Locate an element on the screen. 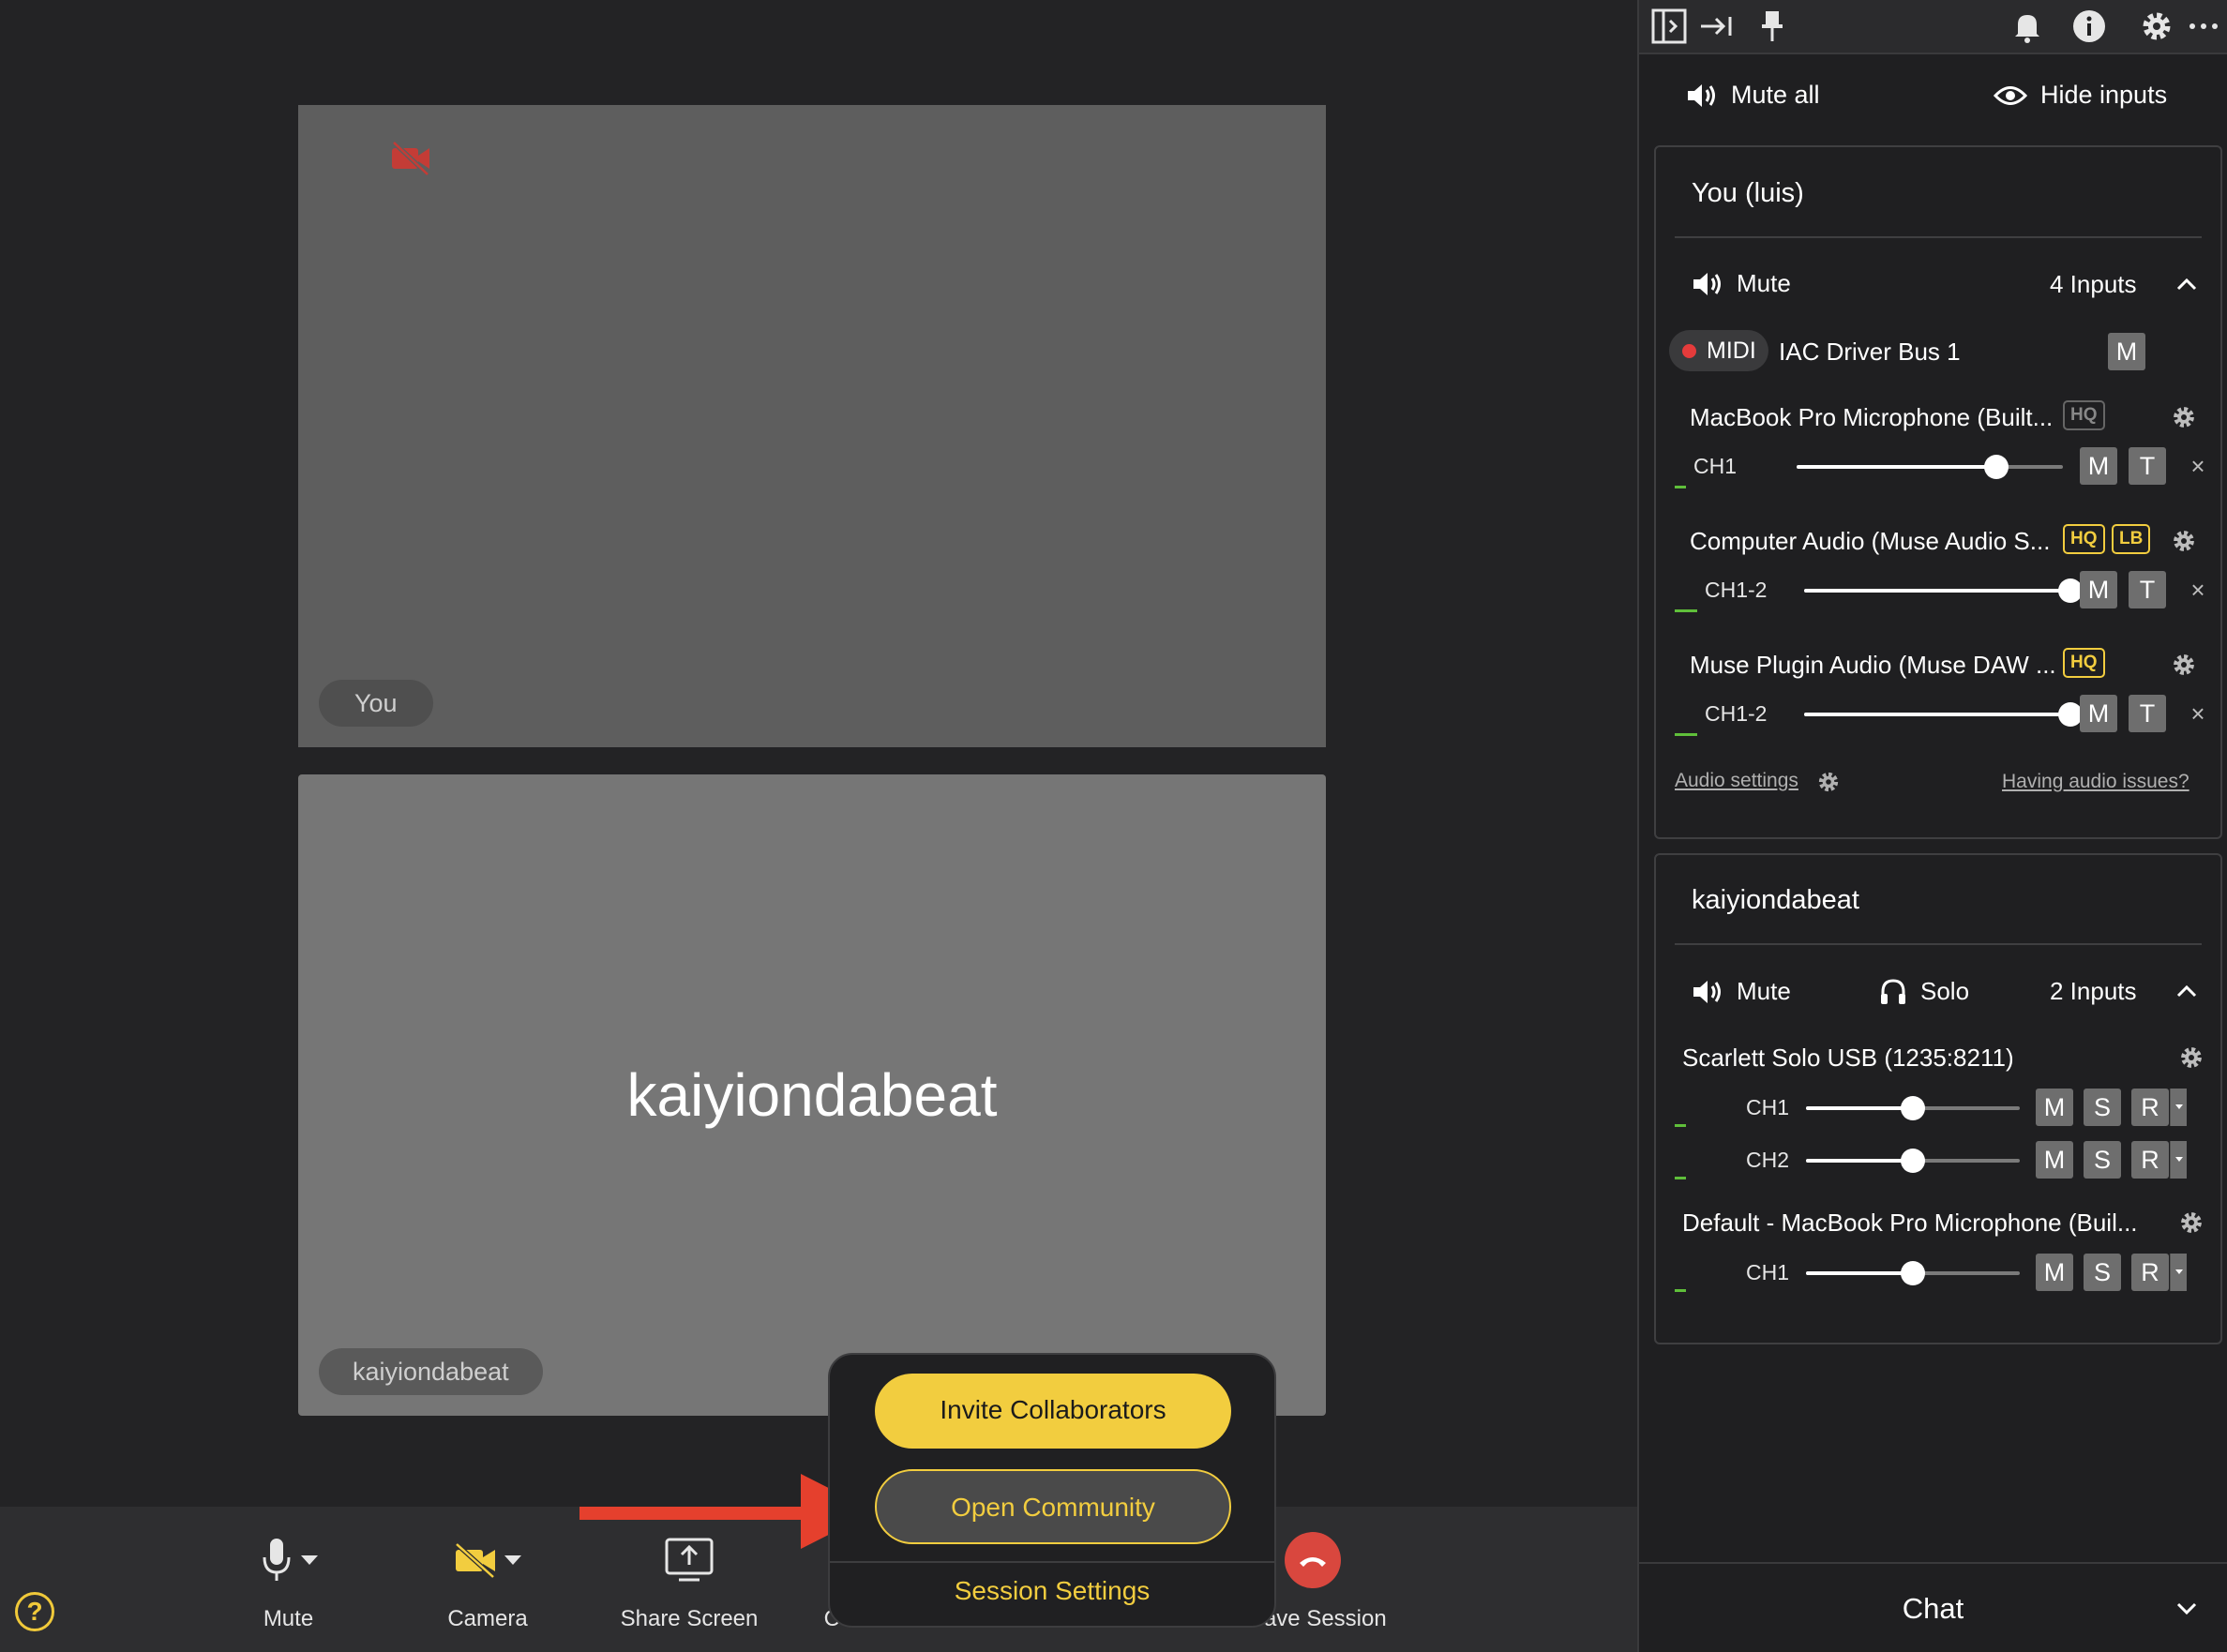 This screenshot has width=2227, height=1652. camera-button: Camera is located at coordinates (487, 1582).